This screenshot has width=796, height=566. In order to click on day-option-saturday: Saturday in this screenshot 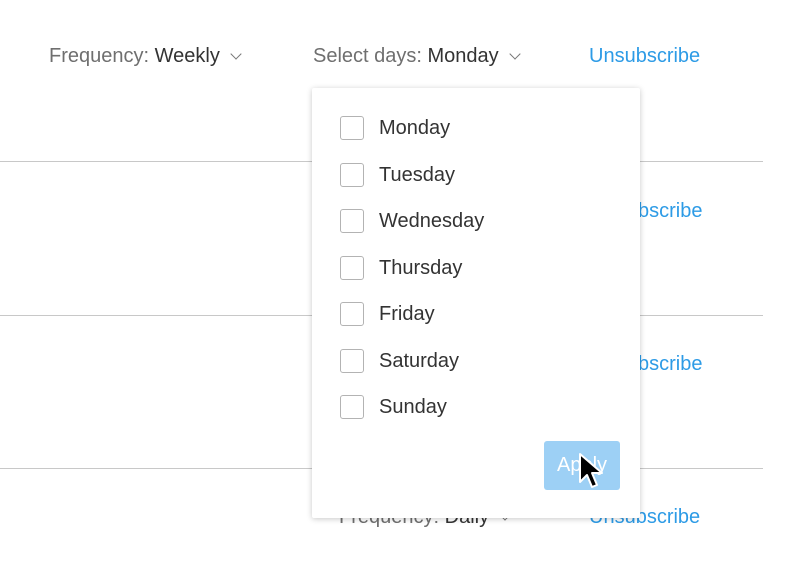, I will do `click(399, 361)`.